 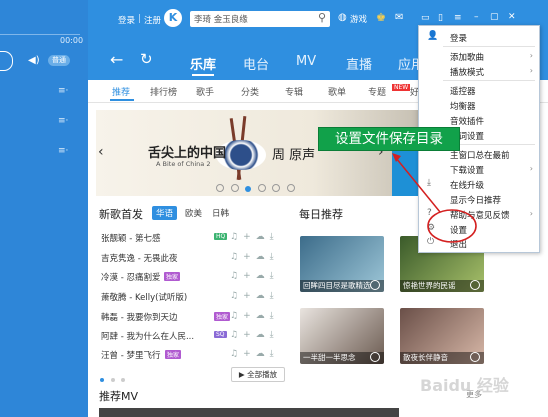 What do you see at coordinates (452, 226) in the screenshot?
I see `highlight-circle` at bounding box center [452, 226].